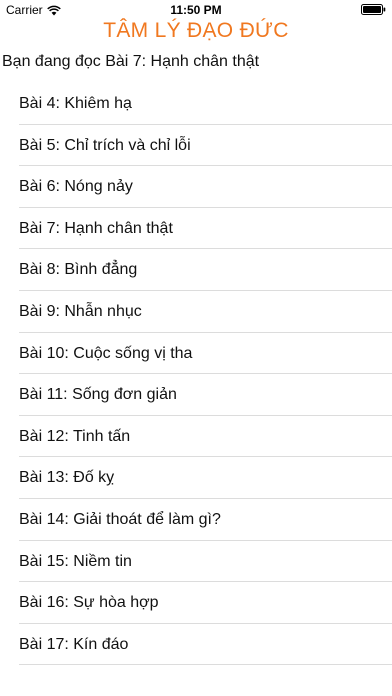 This screenshot has width=392, height=696. What do you see at coordinates (196, 229) in the screenshot?
I see `lesson-item-7: Bài 7: Hạnh chân thật` at bounding box center [196, 229].